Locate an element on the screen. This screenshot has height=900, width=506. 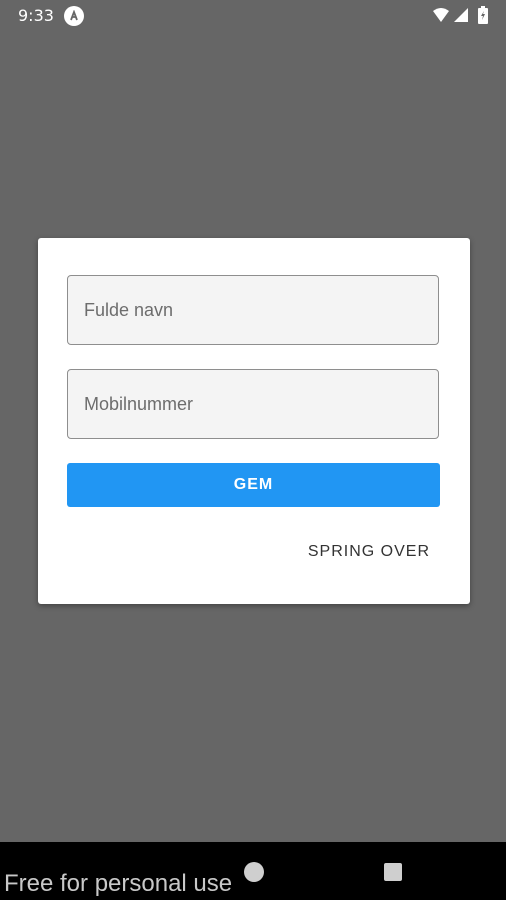
watermark-text: Free for personal use is located at coordinates (118, 883).